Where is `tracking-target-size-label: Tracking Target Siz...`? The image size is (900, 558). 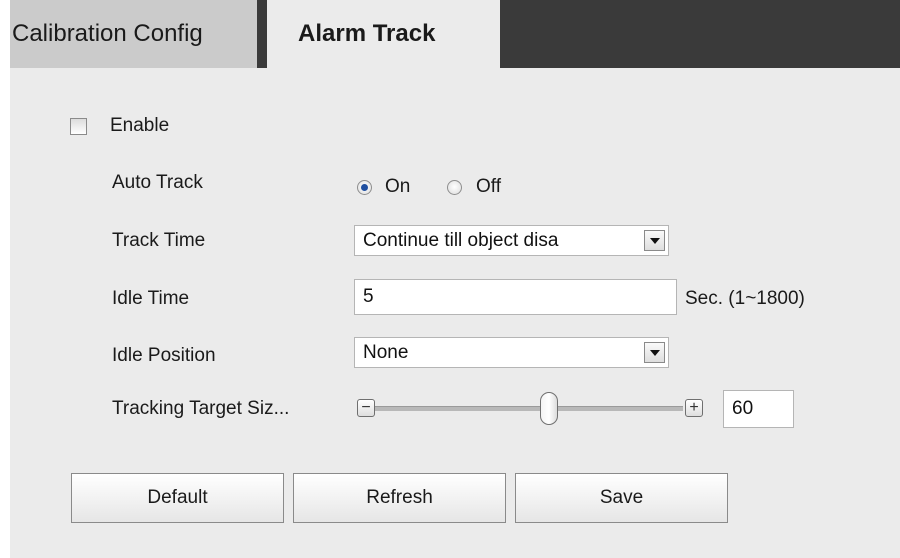
tracking-target-size-label: Tracking Target Siz... is located at coordinates (201, 408).